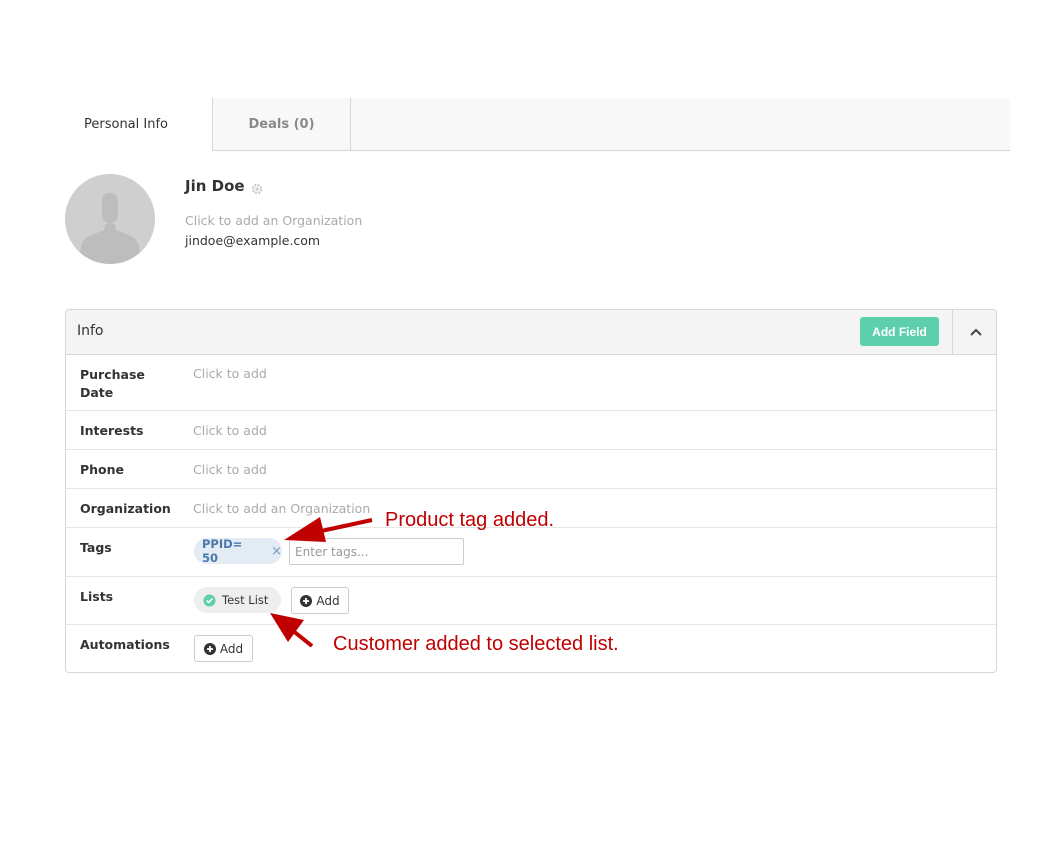 The height and width of the screenshot is (860, 1054). Describe the element at coordinates (102, 469) in the screenshot. I see `field-label: Phone` at that location.